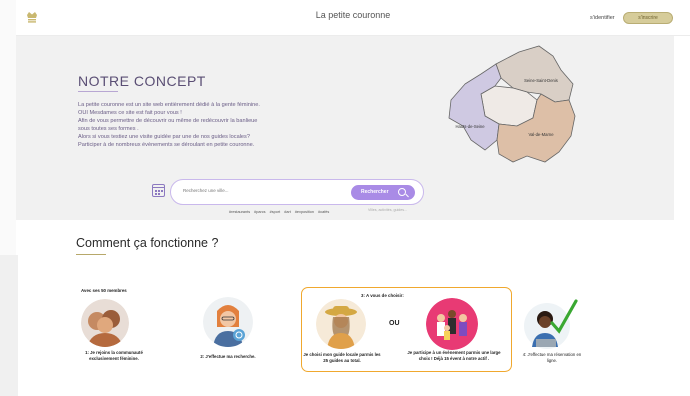 The width and height of the screenshot is (690, 396). I want to click on search-illustration, so click(228, 322).